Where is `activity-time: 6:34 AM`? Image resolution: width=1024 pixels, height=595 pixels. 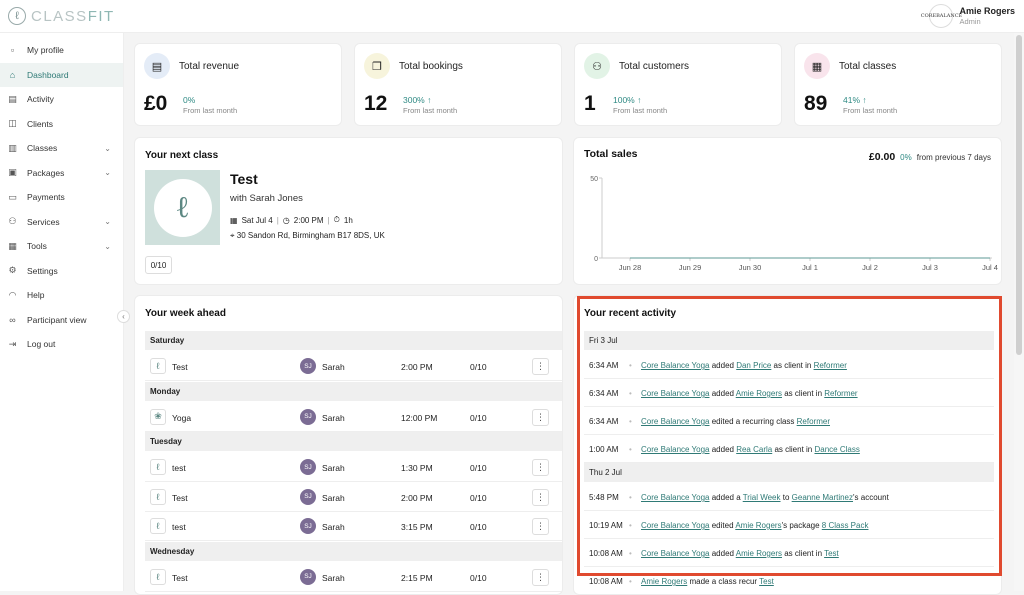 activity-time: 6:34 AM is located at coordinates (604, 421).